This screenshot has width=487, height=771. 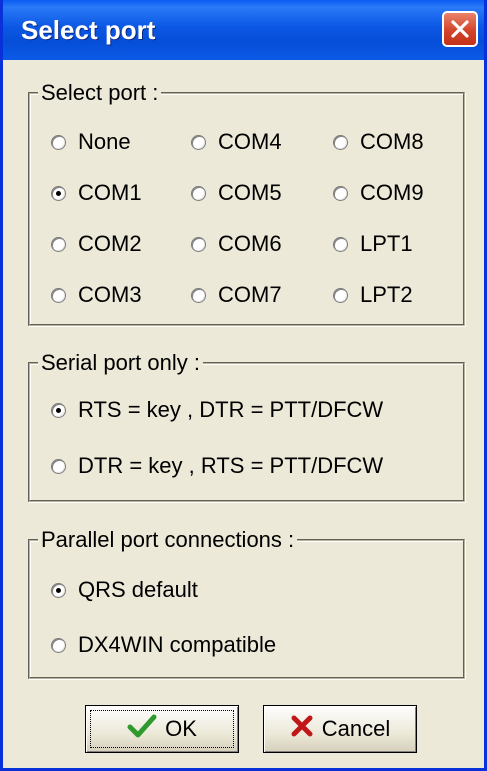 I want to click on radio-com6: COM6, so click(x=236, y=244).